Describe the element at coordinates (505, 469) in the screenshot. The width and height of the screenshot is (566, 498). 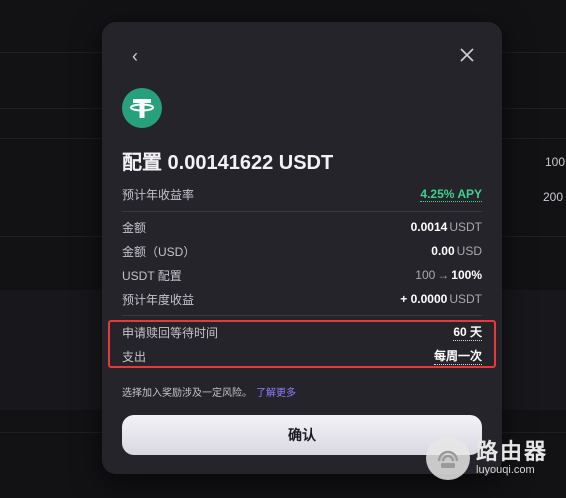
I see `watermark-en: luyouqi.com` at that location.